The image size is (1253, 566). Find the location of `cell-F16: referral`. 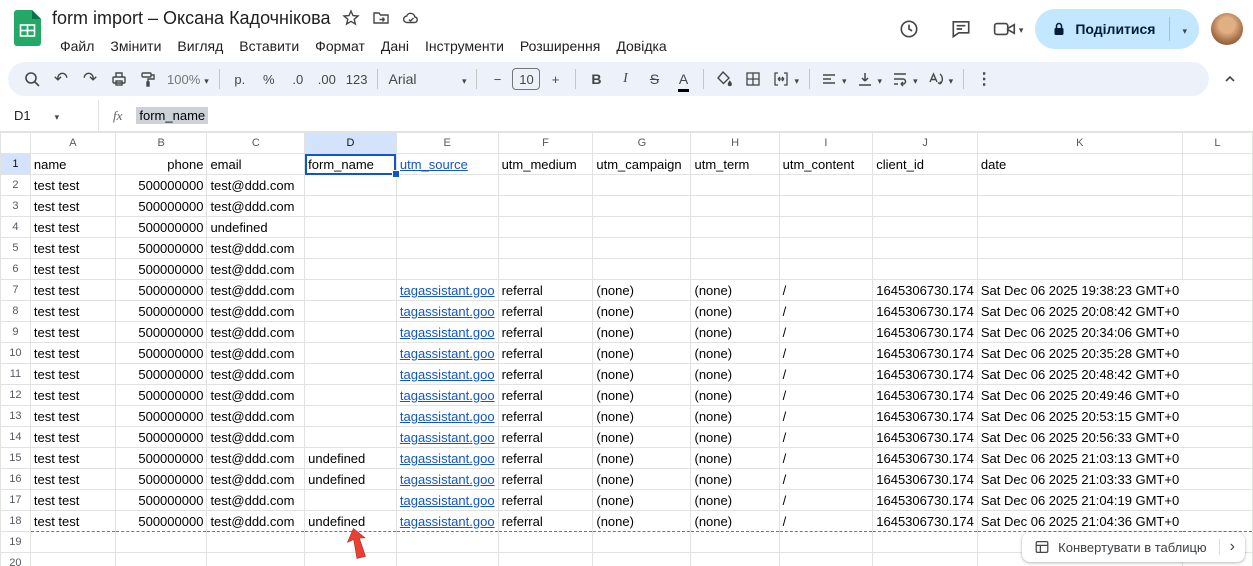

cell-F16: referral is located at coordinates (546, 479).